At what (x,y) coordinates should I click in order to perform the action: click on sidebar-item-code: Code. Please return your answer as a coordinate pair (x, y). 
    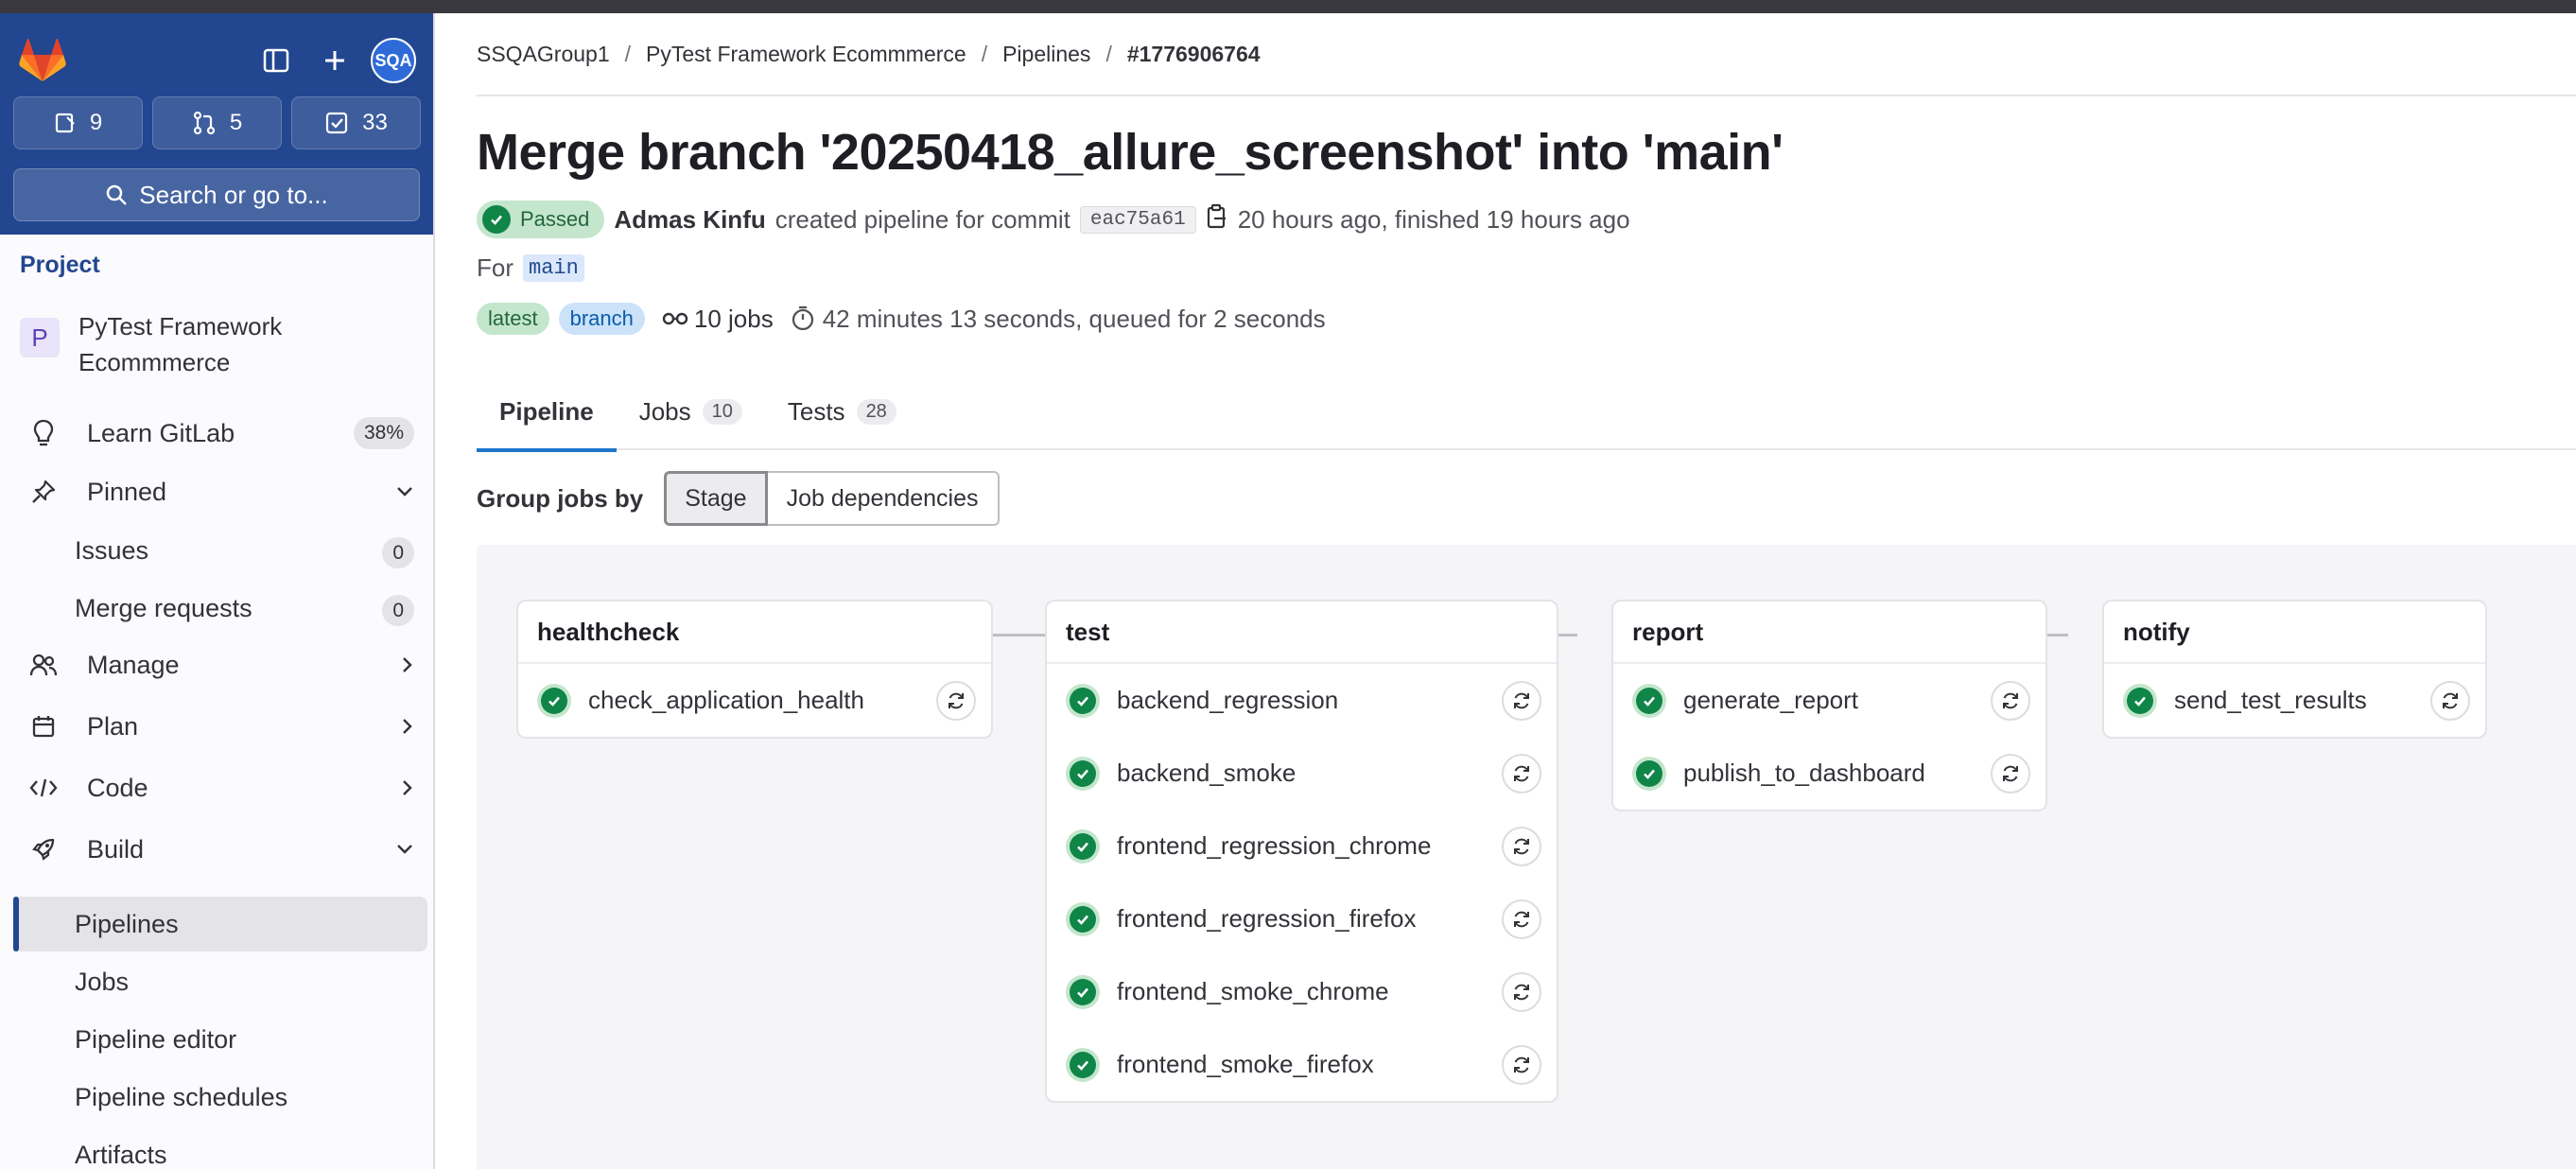
    Looking at the image, I should click on (220, 787).